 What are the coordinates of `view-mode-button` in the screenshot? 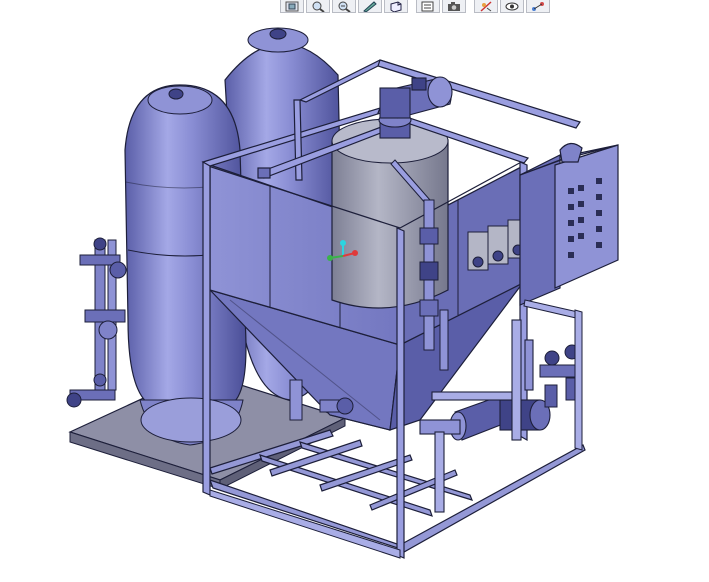 It's located at (428, 6).